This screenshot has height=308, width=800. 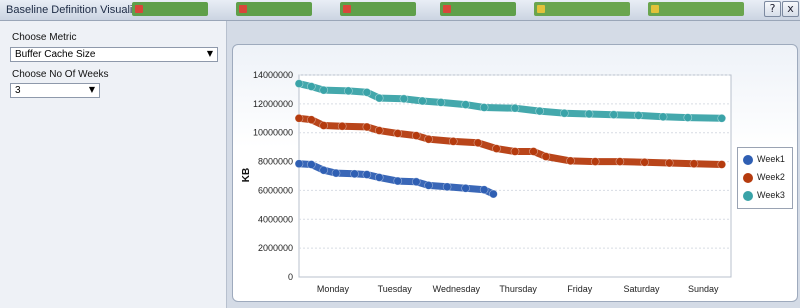 I want to click on weeks-dropdown: 3 ▼, so click(x=55, y=90).